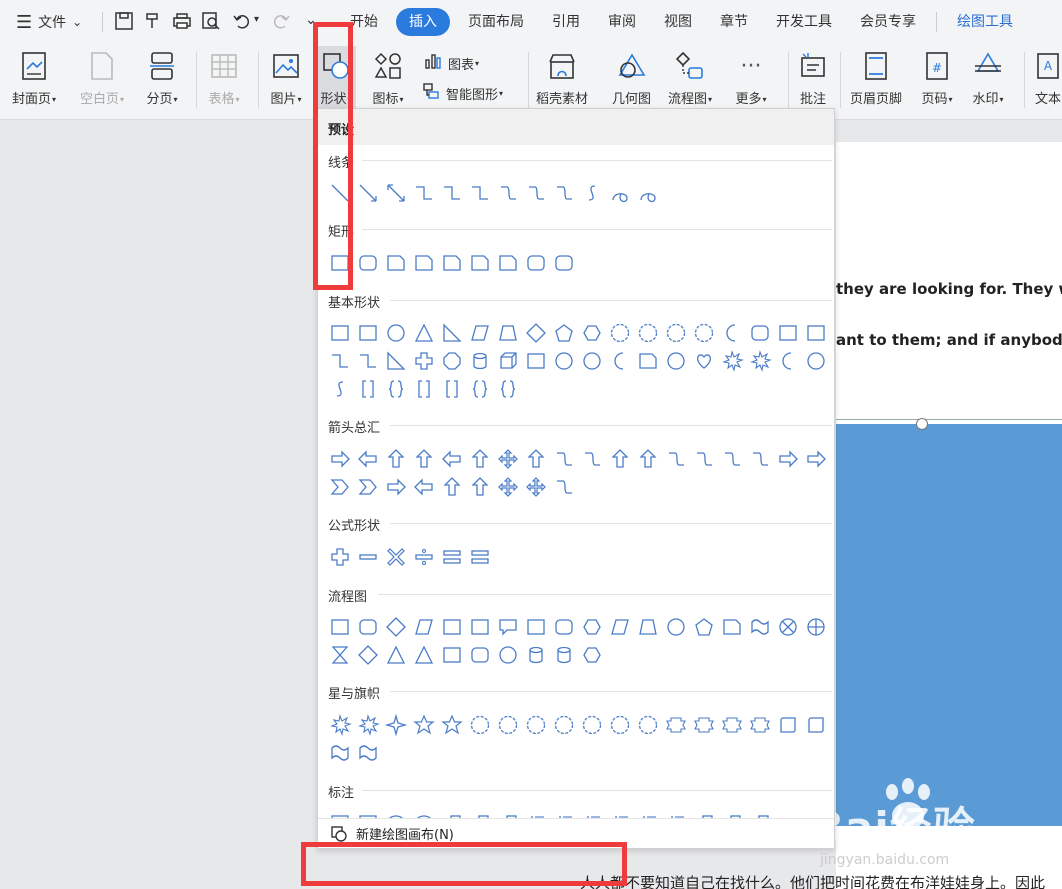 This screenshot has width=1062, height=889. Describe the element at coordinates (102, 78) in the screenshot. I see `blank-page-button: 空白页▾` at that location.